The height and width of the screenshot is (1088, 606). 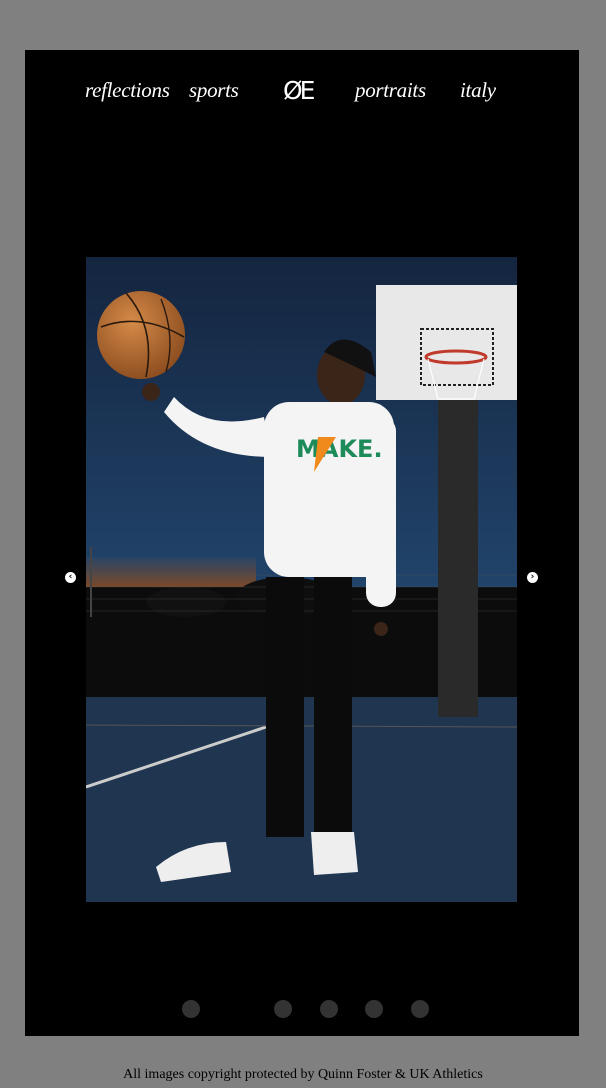 I want to click on slide-pagination, so click(x=302, y=1009).